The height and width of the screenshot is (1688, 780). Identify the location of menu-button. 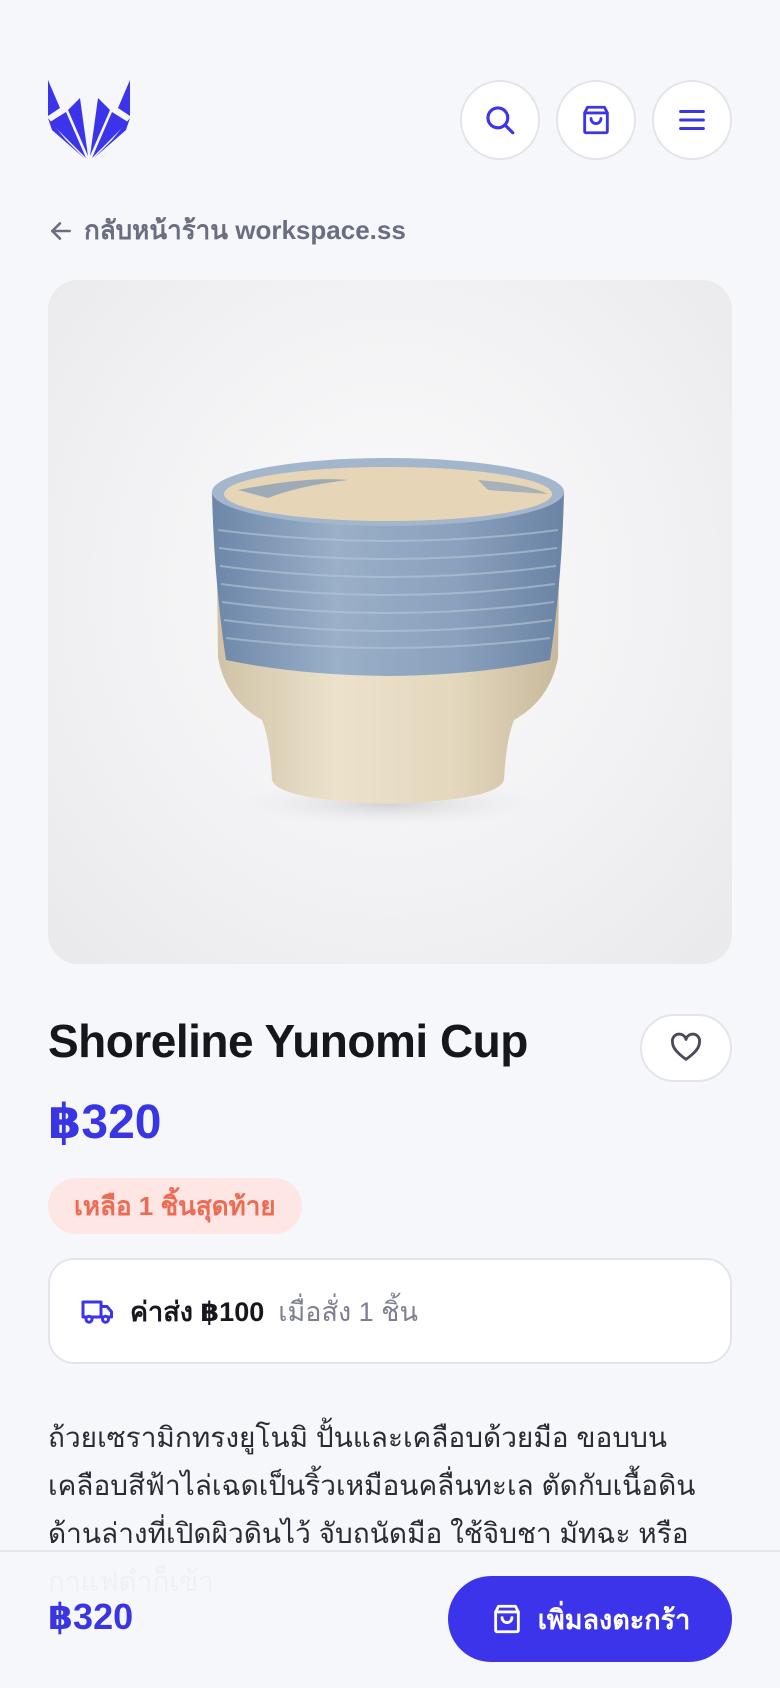
(692, 120).